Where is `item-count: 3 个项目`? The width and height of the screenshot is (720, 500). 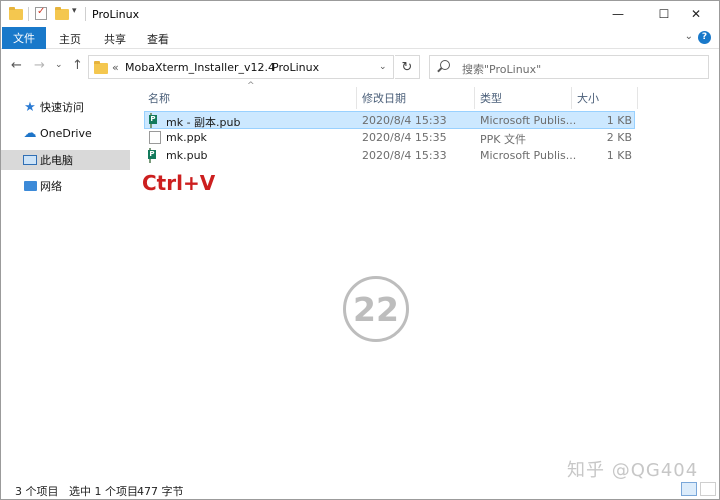 item-count: 3 个项目 is located at coordinates (37, 491).